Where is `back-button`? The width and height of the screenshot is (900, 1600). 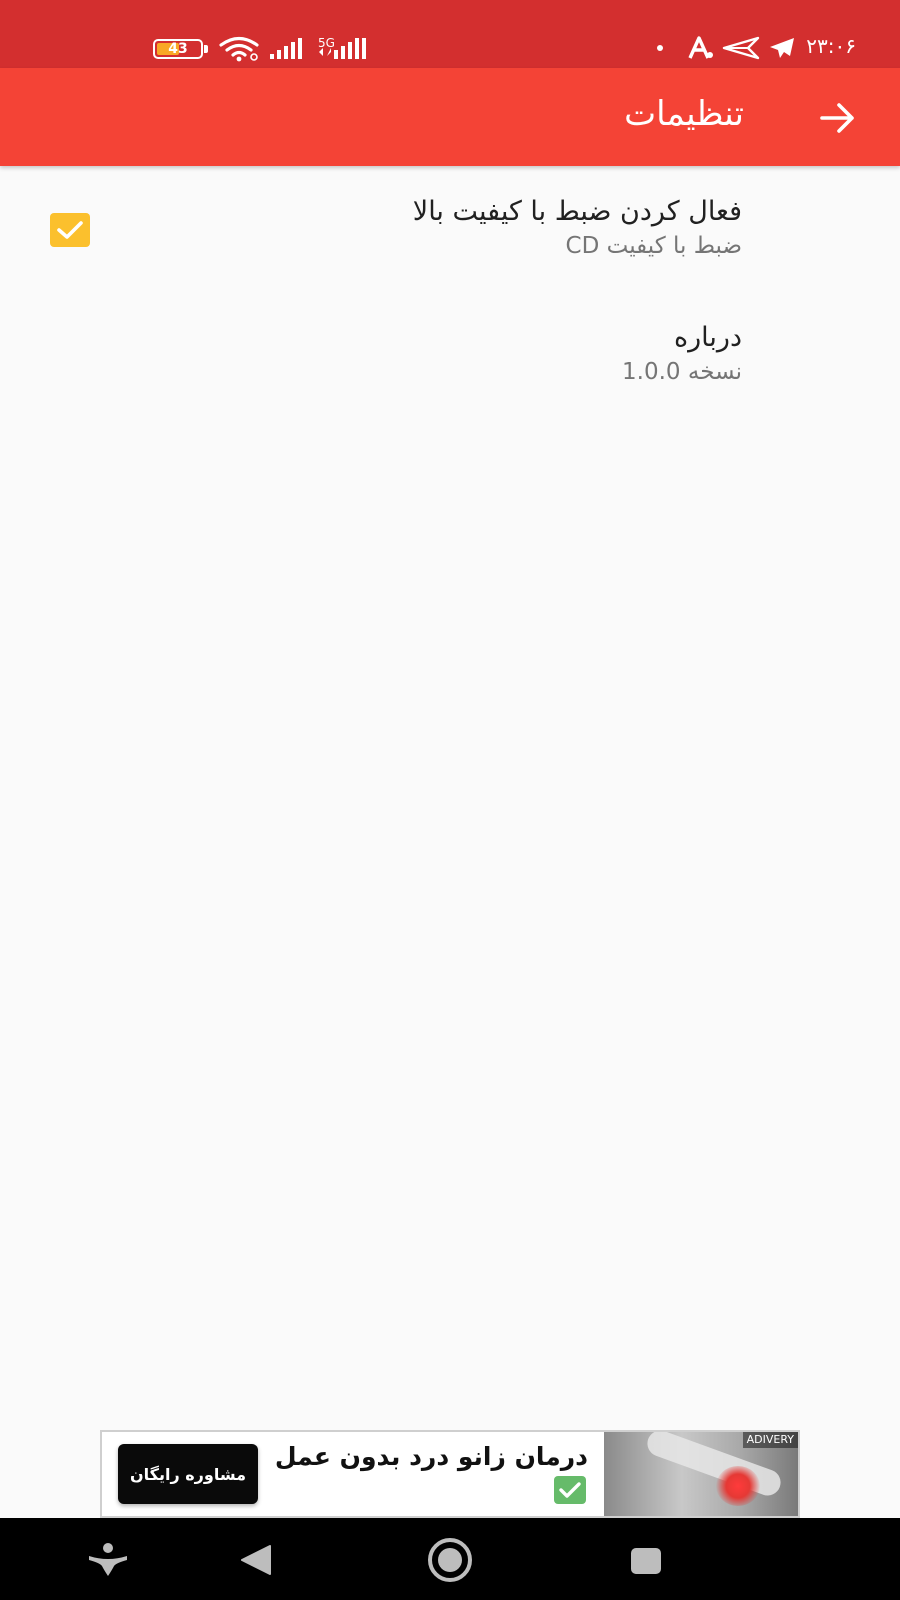
back-button is located at coordinates (838, 118).